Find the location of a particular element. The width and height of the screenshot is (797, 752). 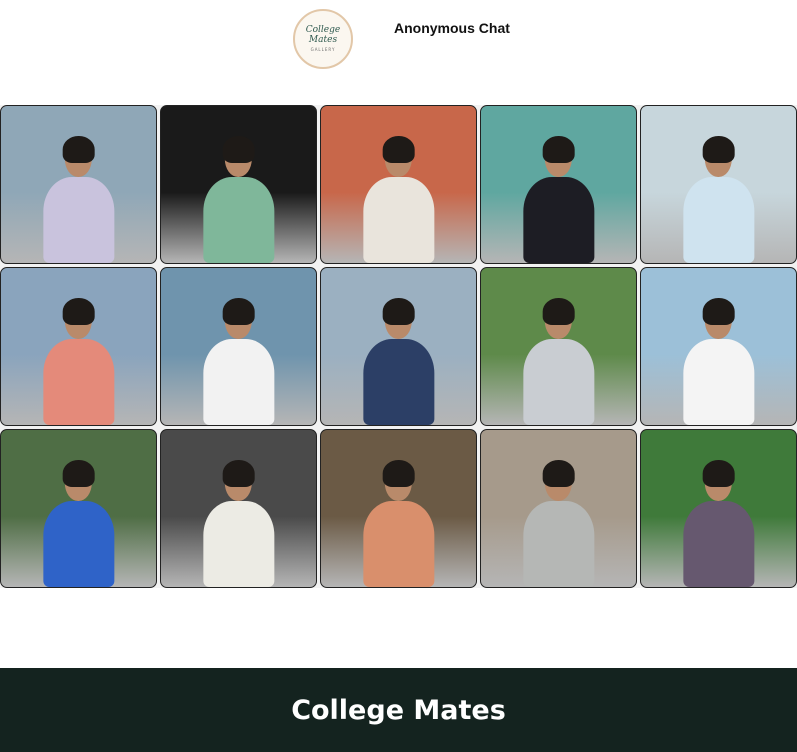

logo-subtext: GALLERY is located at coordinates (323, 50).